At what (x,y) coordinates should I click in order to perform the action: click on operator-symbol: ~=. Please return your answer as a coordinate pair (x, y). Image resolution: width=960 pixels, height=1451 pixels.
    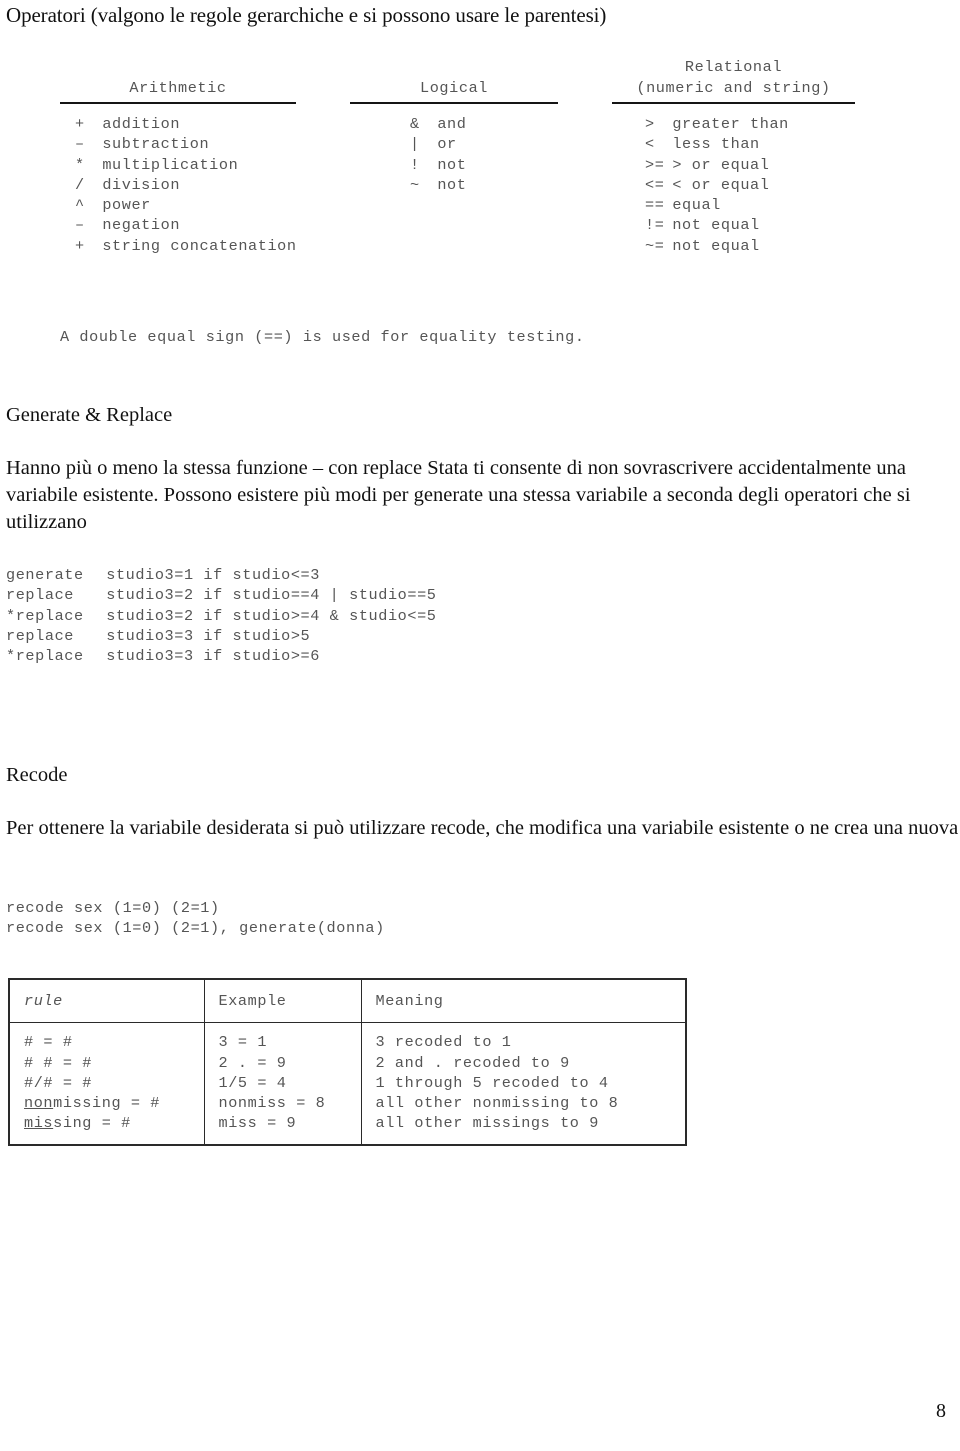
    Looking at the image, I should click on (655, 245).